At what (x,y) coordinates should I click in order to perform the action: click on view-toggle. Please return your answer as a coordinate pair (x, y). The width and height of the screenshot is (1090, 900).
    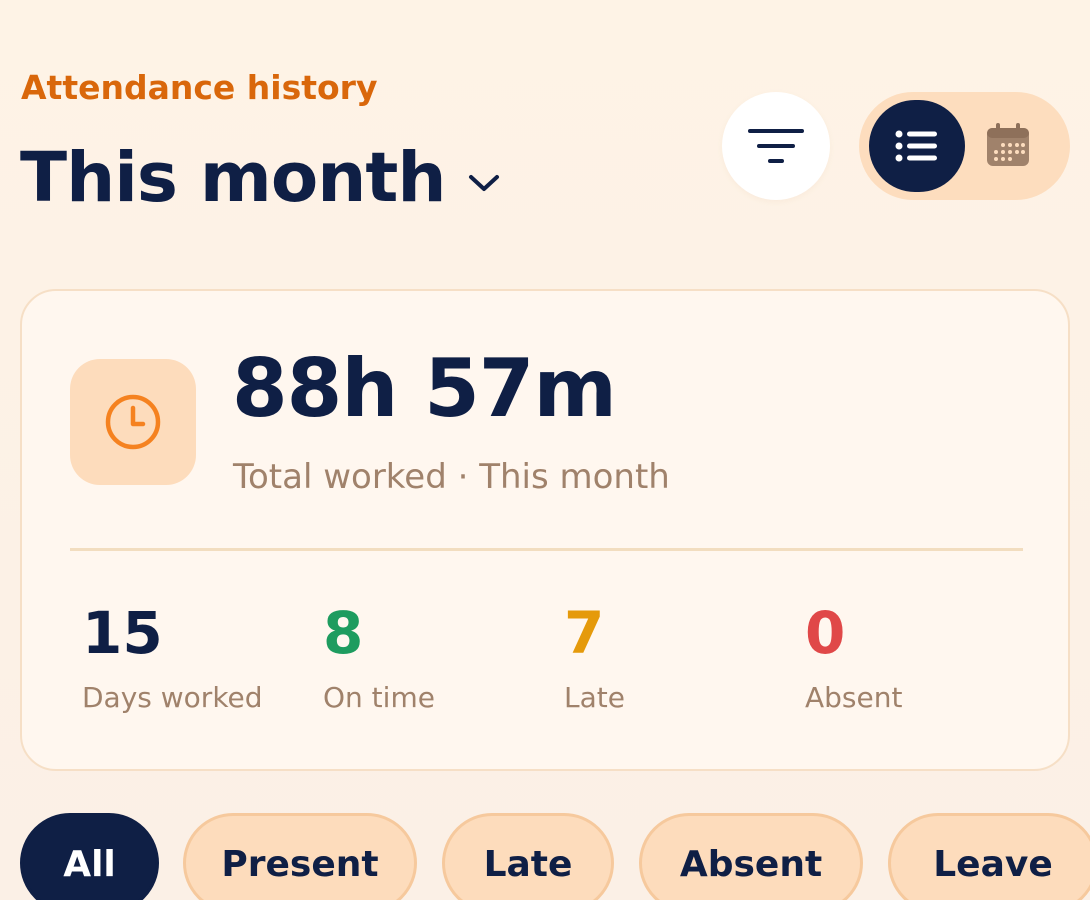
    Looking at the image, I should click on (964, 146).